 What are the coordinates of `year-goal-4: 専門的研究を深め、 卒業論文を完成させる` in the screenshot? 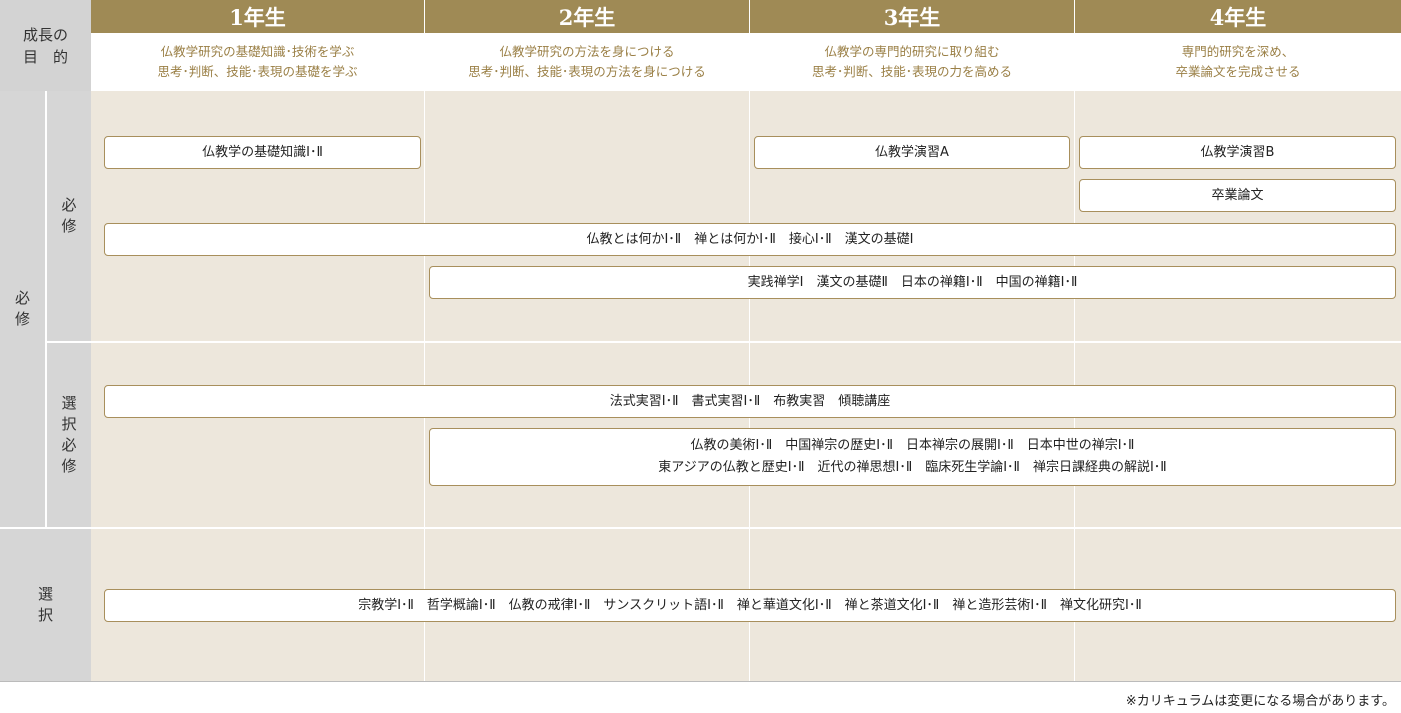 It's located at (1238, 62).